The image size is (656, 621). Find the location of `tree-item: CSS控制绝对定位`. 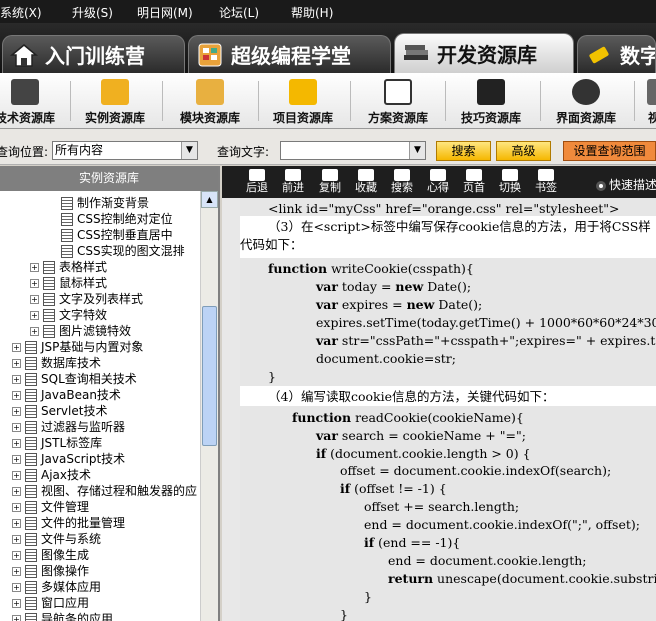

tree-item: CSS控制绝对定位 is located at coordinates (110, 219).